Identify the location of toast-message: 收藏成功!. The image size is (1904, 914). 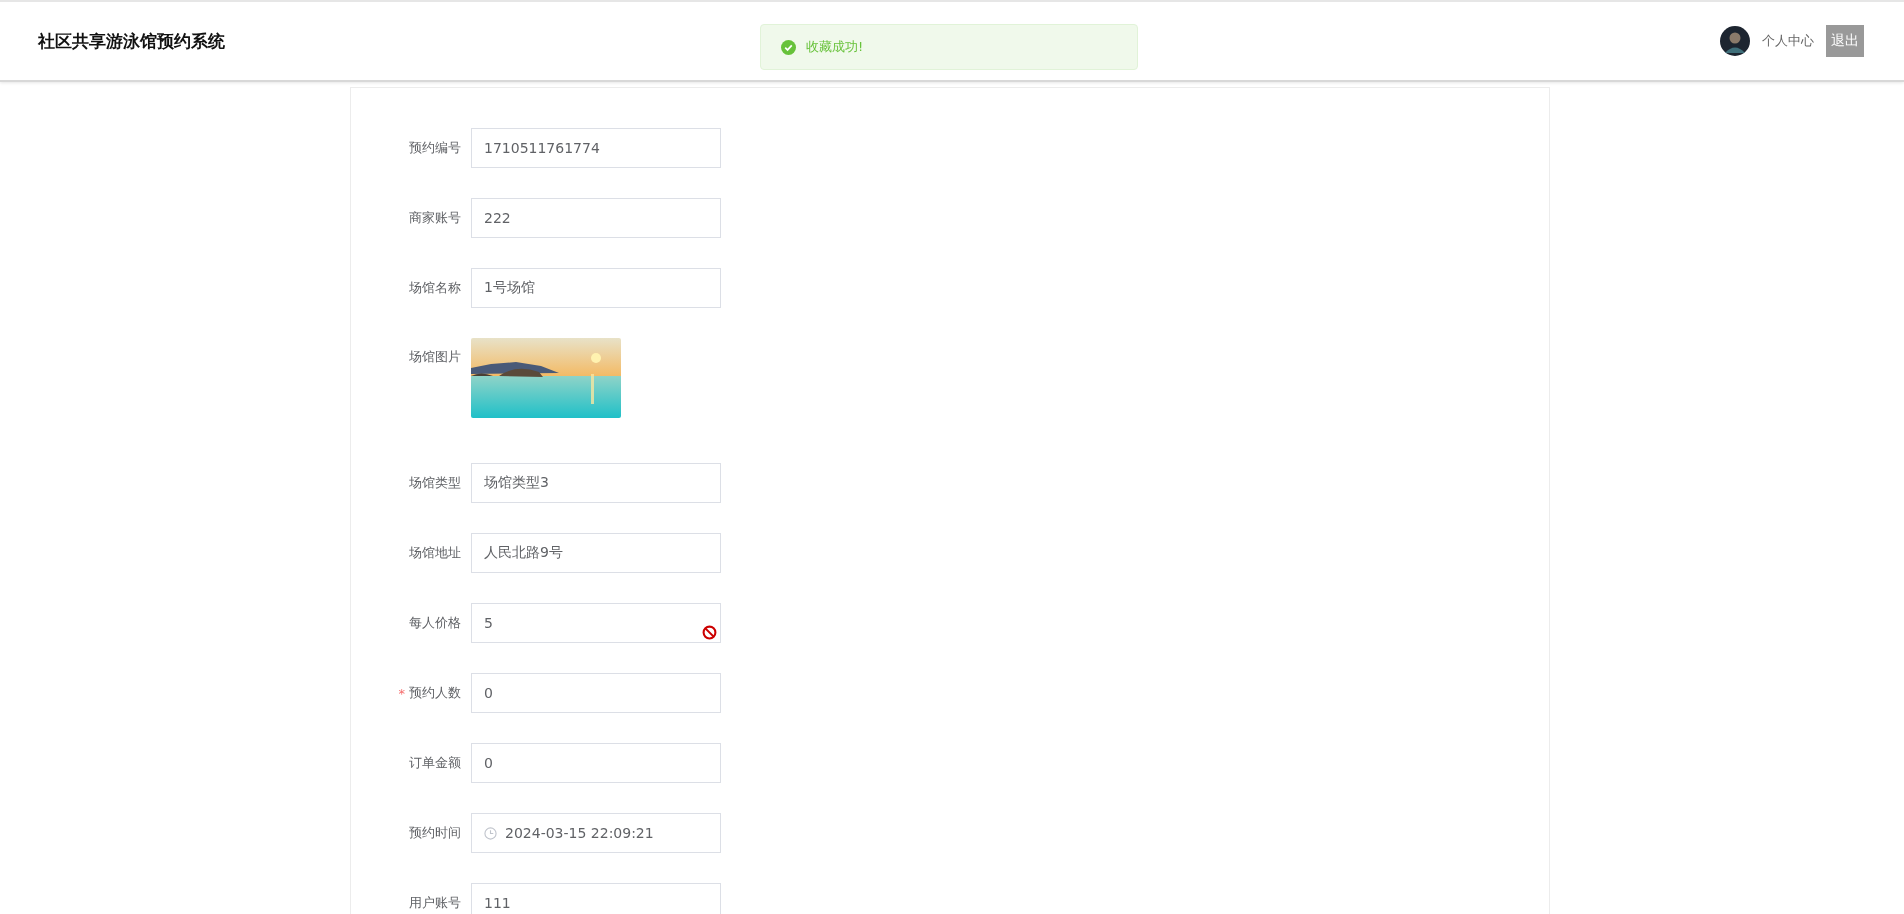
(835, 47).